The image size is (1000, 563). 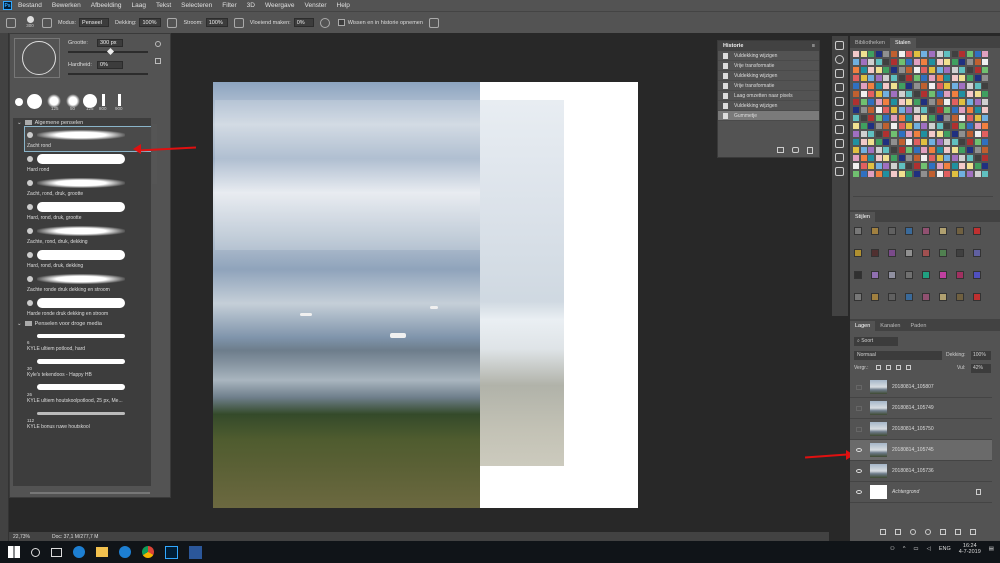 I want to click on menu-3d: 3D, so click(x=251, y=5).